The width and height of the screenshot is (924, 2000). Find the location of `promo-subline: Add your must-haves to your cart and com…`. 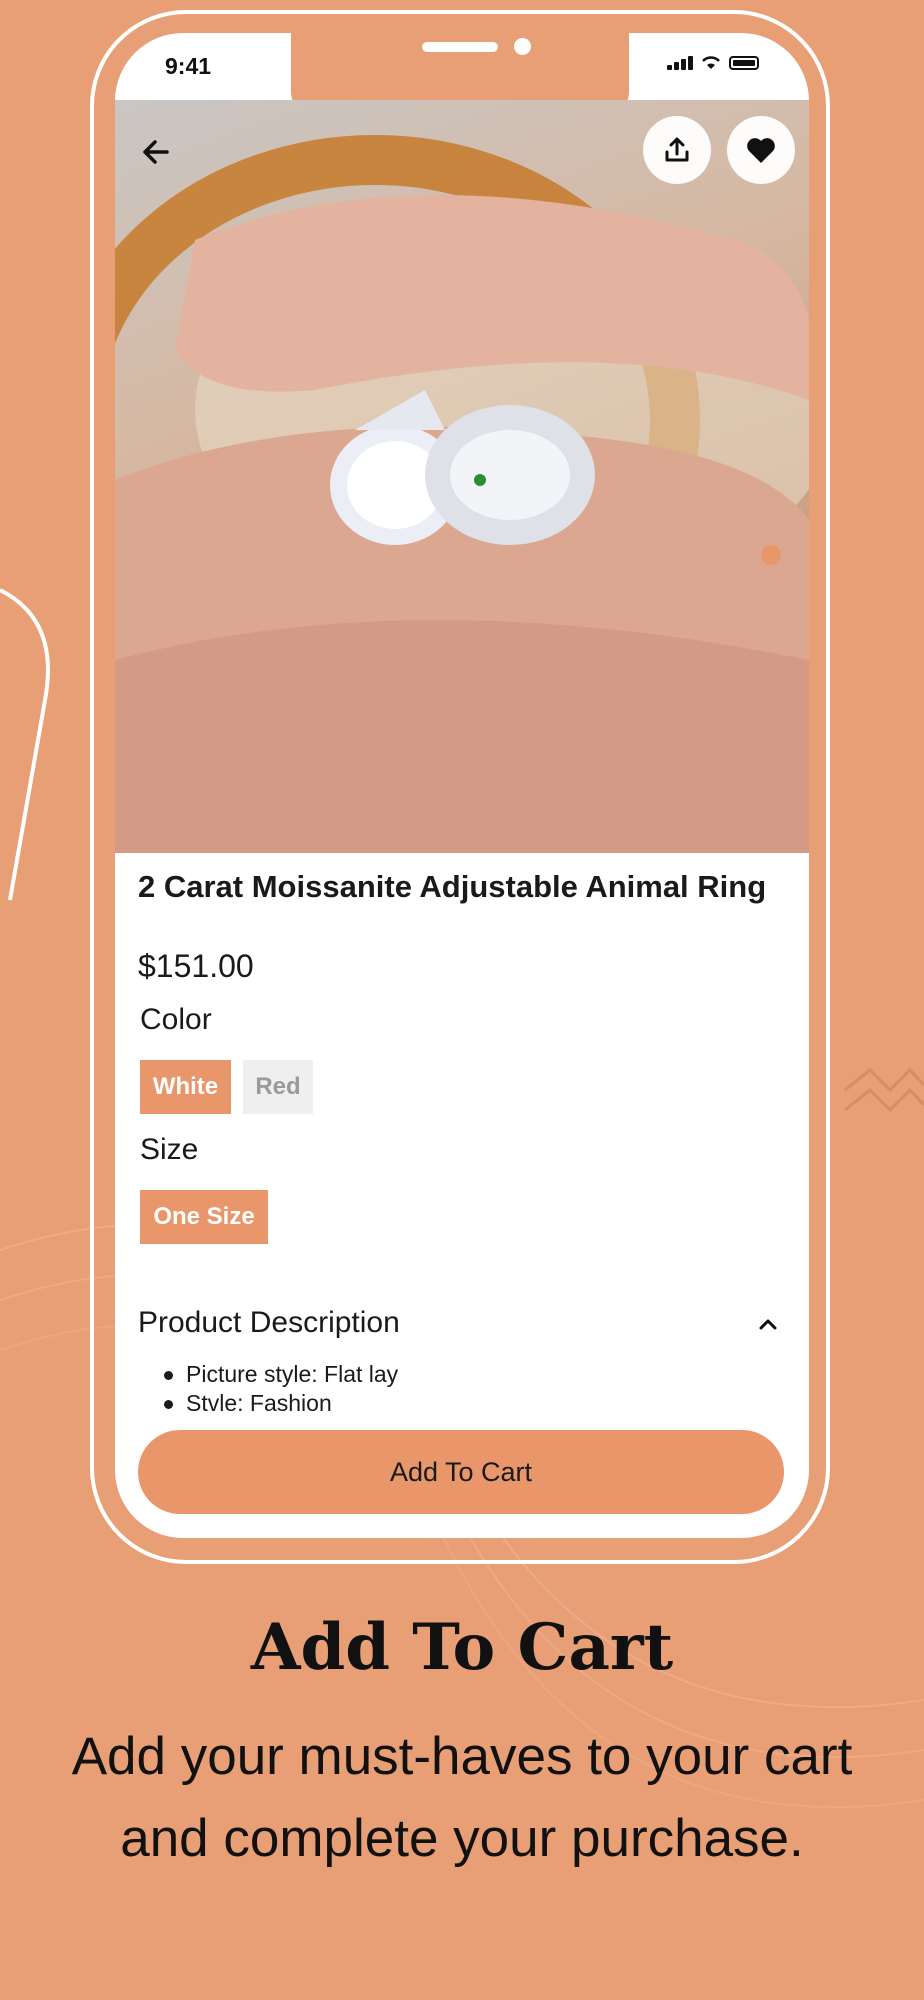

promo-subline: Add your must-haves to your cart and com… is located at coordinates (462, 1797).